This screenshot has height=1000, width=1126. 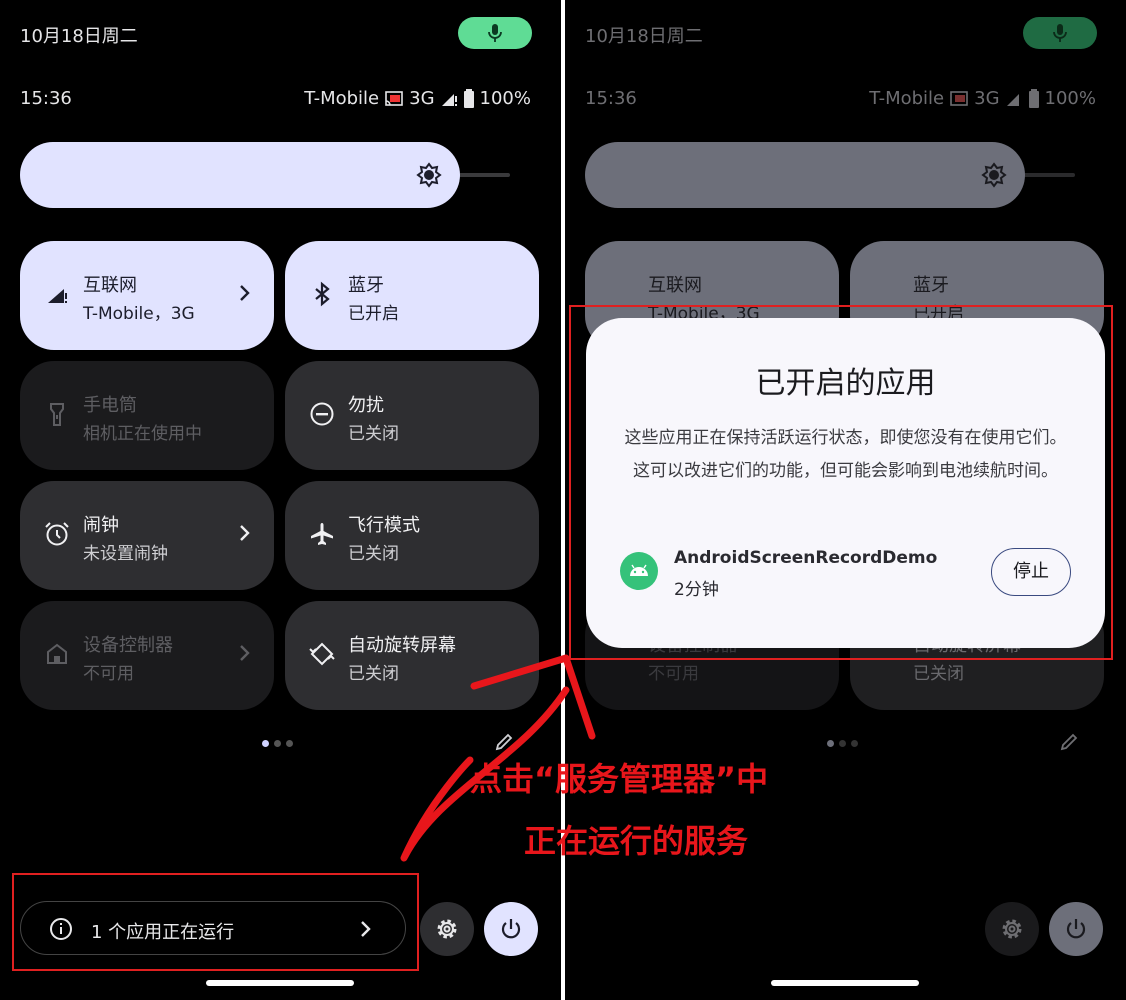 What do you see at coordinates (619, 779) in the screenshot?
I see `annotation-text-line1: 点击“服务管理器”中` at bounding box center [619, 779].